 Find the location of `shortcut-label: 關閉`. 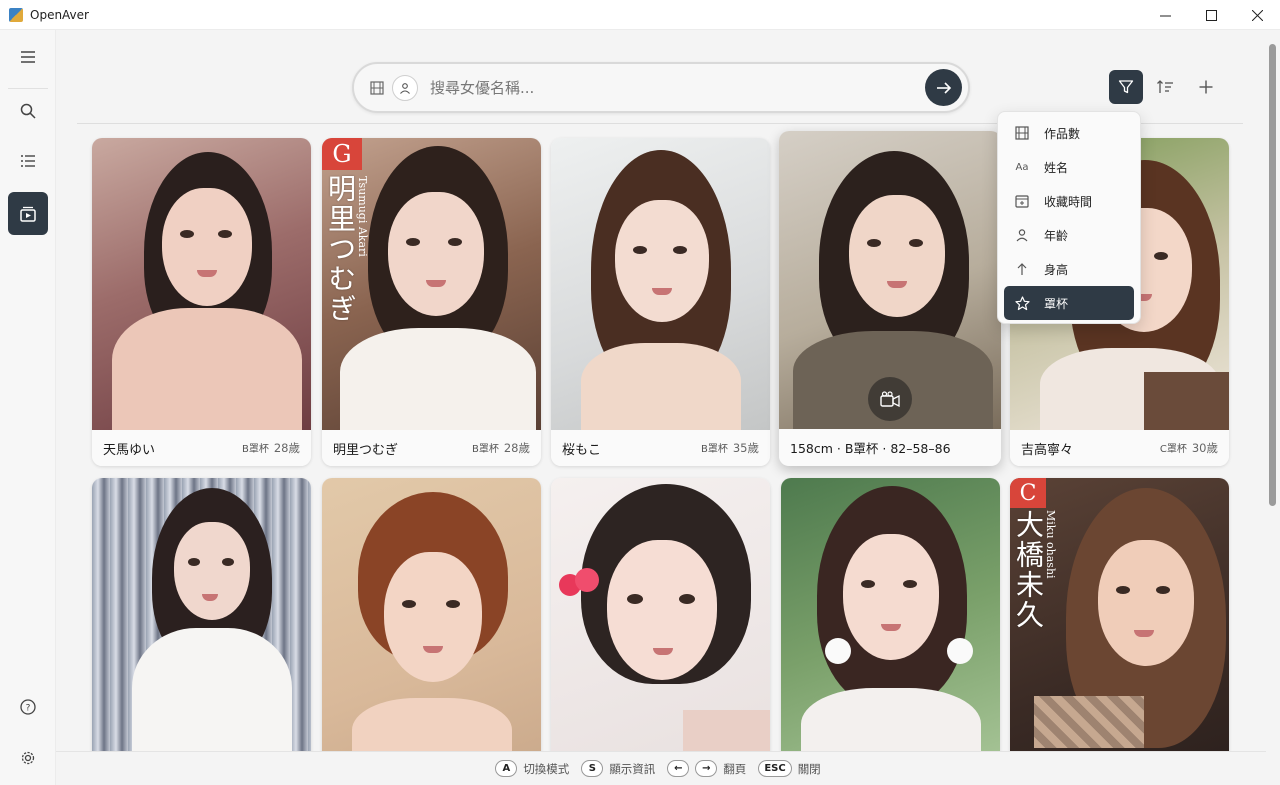

shortcut-label: 關閉 is located at coordinates (809, 768).